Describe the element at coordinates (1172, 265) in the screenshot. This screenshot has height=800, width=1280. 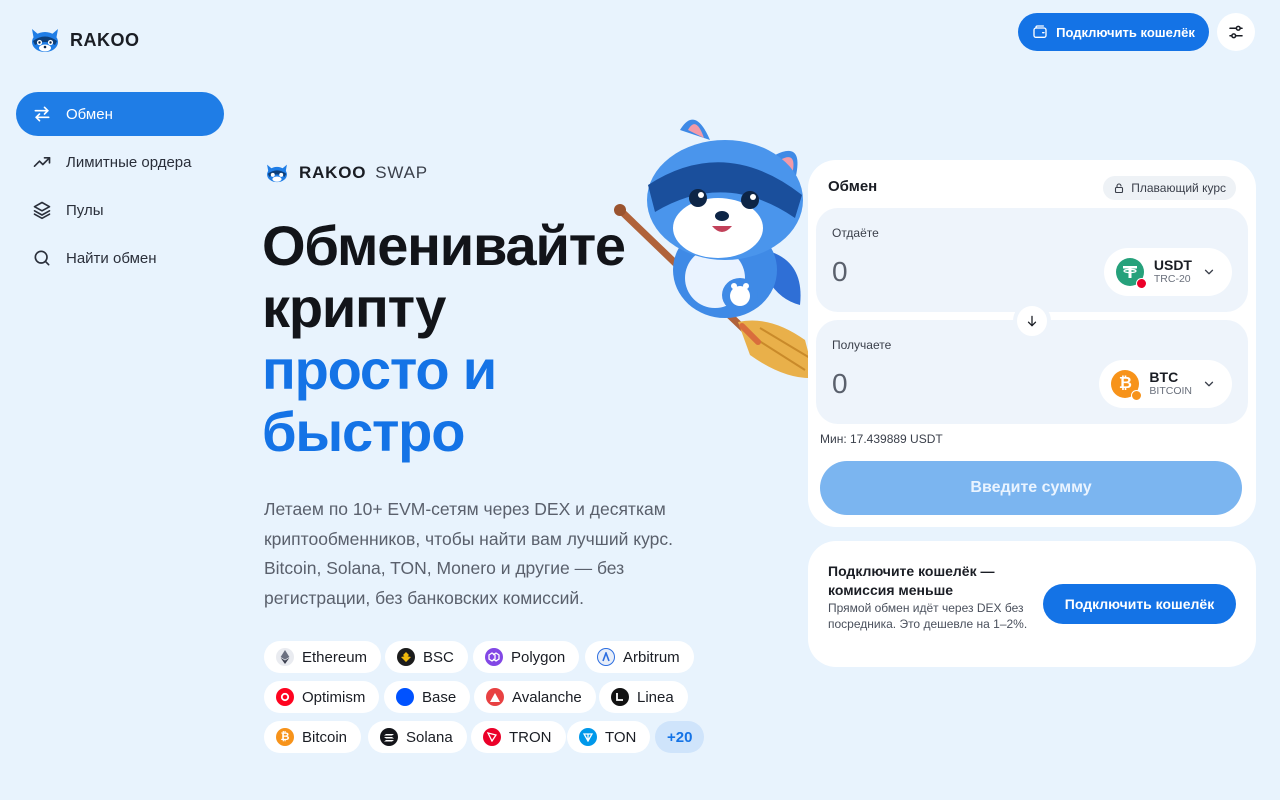
I see `give-token-name: USDT` at that location.